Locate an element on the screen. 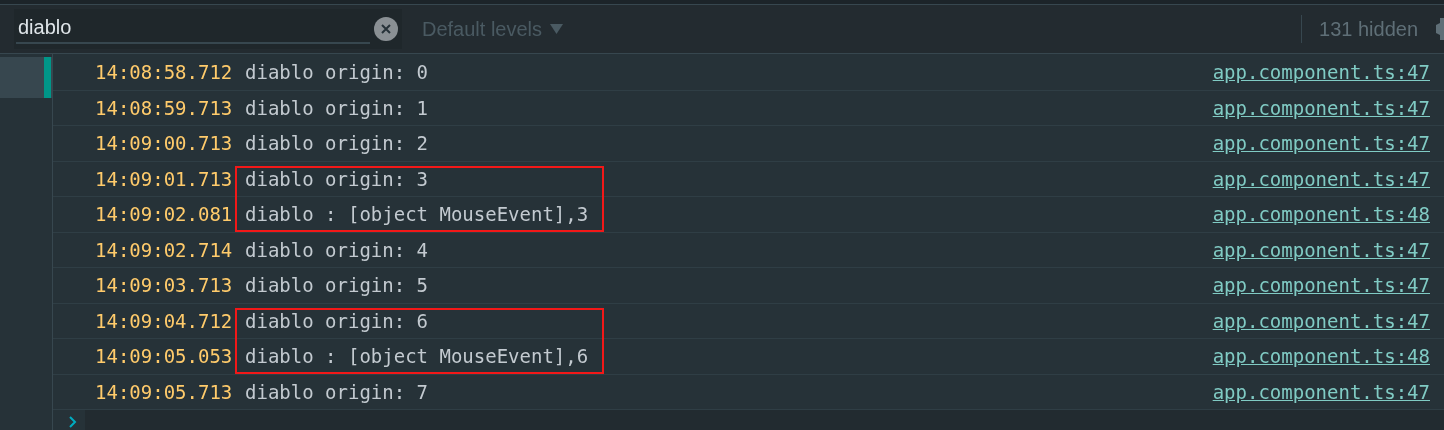 Image resolution: width=1444 pixels, height=430 pixels. hidden-count: 131 hidden is located at coordinates (1368, 29).